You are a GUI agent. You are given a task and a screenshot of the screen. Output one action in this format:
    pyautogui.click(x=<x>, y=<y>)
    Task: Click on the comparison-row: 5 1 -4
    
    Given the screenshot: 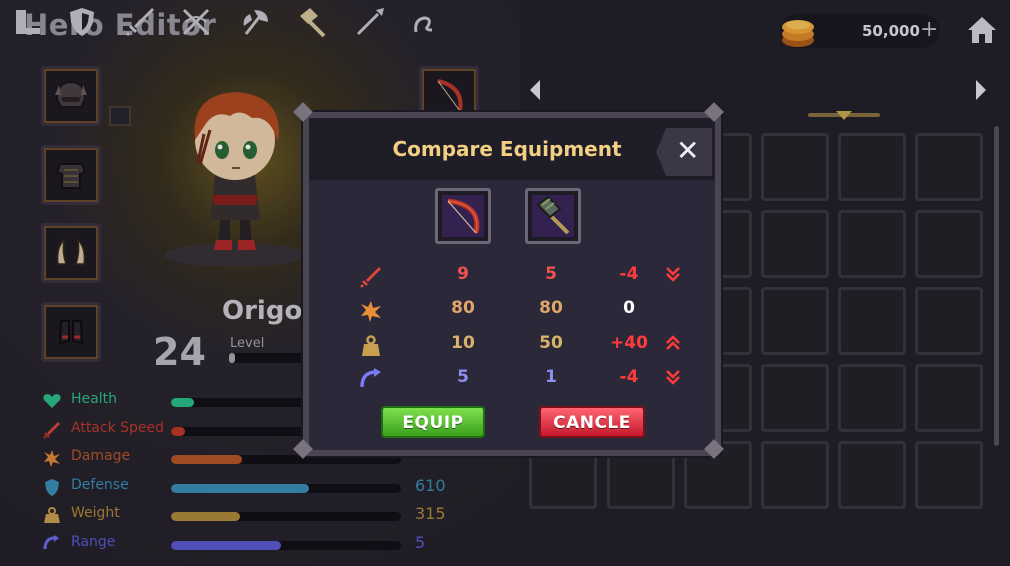 What is the action you would take?
    pyautogui.click(x=512, y=379)
    